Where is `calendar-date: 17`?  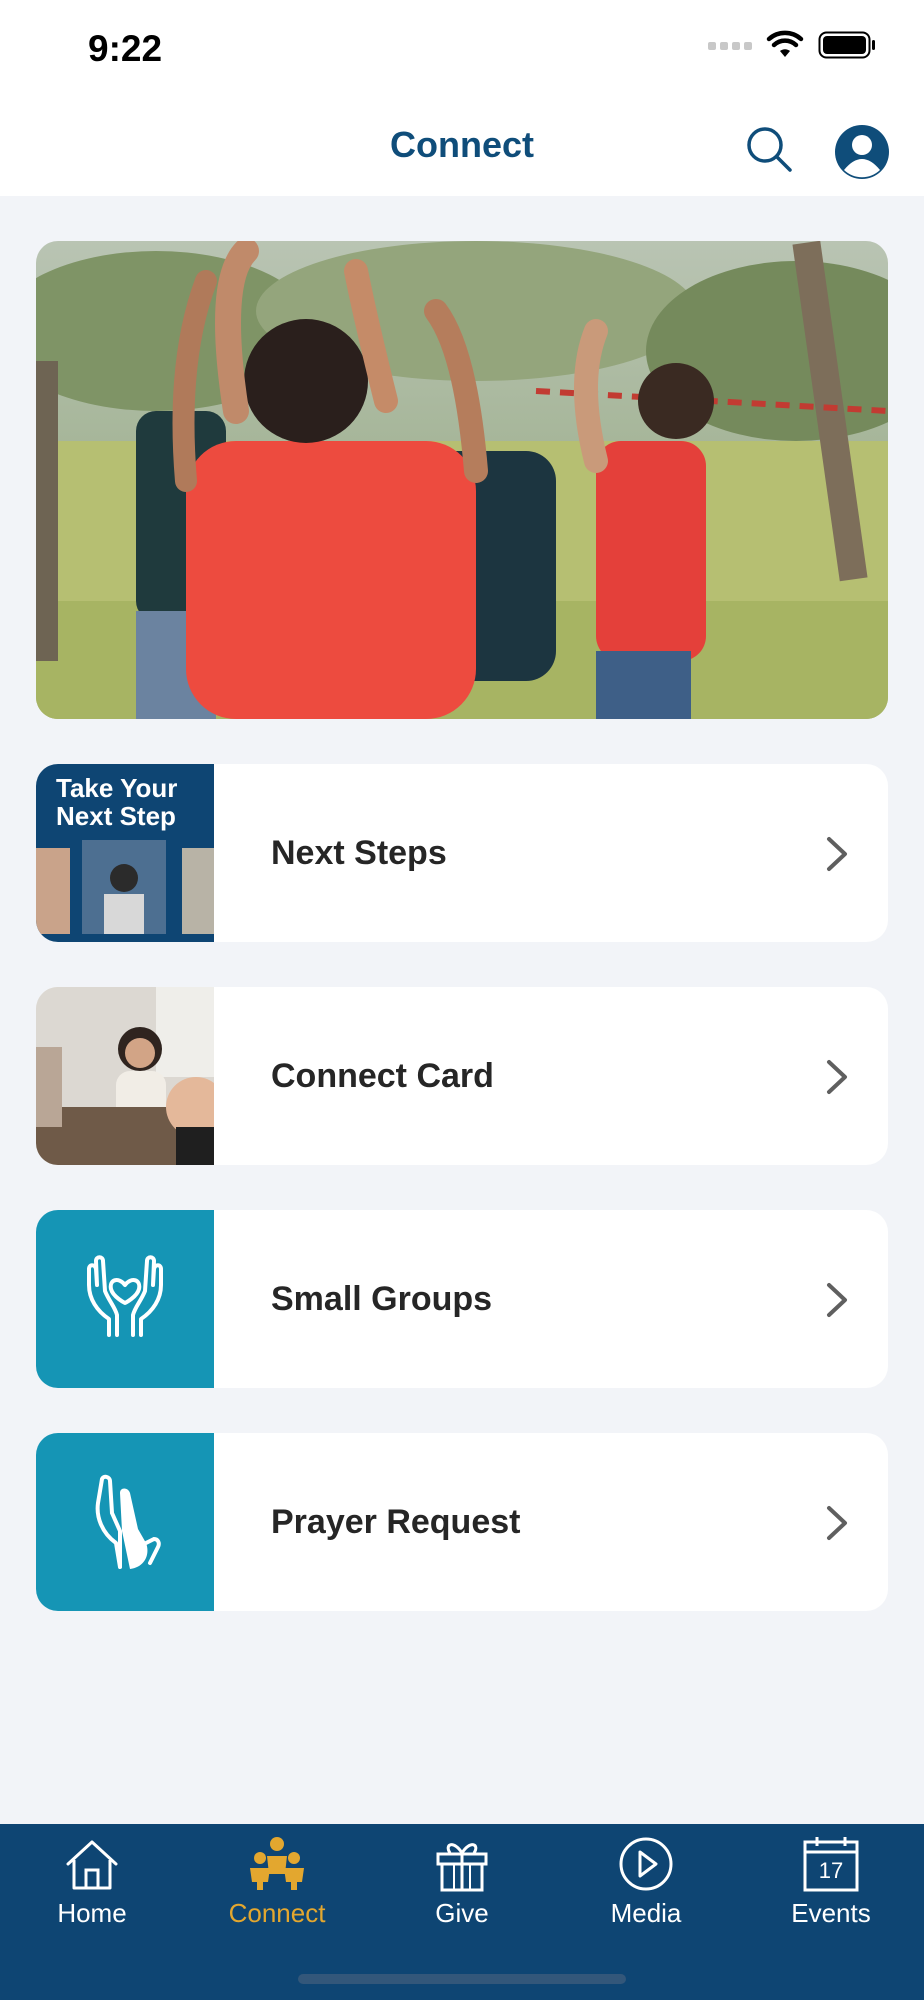
calendar-date: 17 is located at coordinates (831, 1870).